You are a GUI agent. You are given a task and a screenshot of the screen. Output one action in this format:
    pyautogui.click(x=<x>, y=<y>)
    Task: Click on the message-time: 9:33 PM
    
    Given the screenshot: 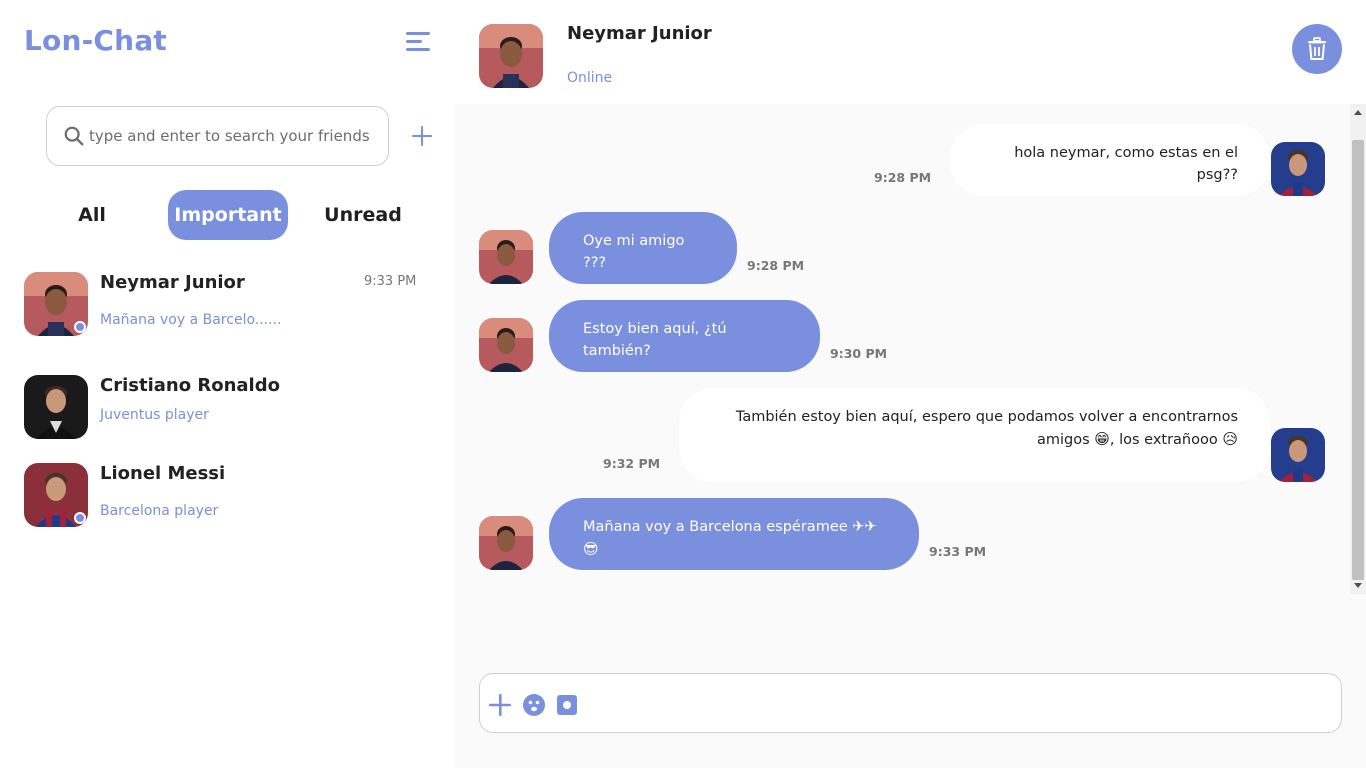 What is the action you would take?
    pyautogui.click(x=958, y=551)
    